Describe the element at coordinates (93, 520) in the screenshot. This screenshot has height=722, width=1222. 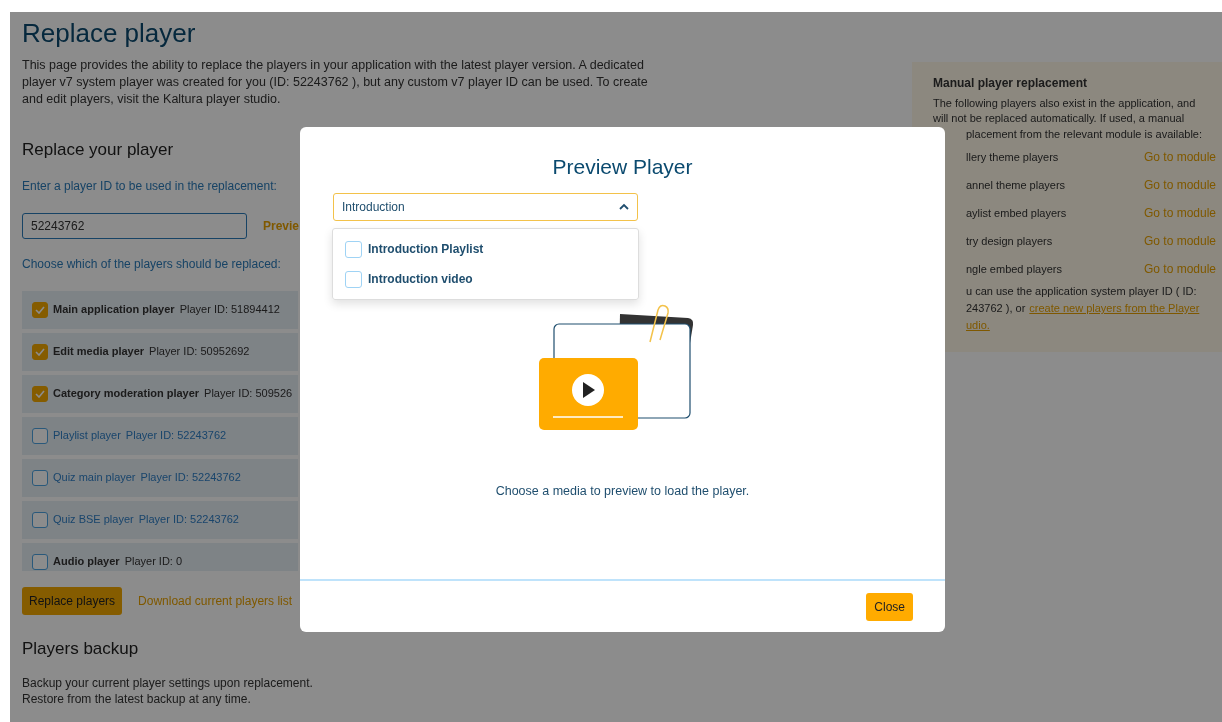
I see `player-name: Quiz BSE player` at that location.